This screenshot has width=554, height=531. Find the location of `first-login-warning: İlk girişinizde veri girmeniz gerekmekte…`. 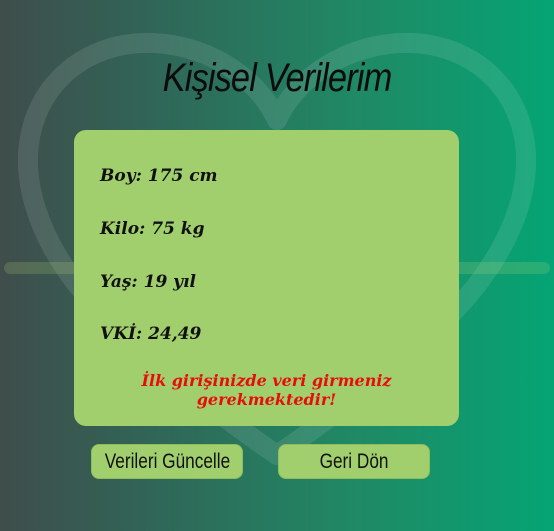

first-login-warning: İlk girişinizde veri girmeniz gerekmekte… is located at coordinates (266, 390).